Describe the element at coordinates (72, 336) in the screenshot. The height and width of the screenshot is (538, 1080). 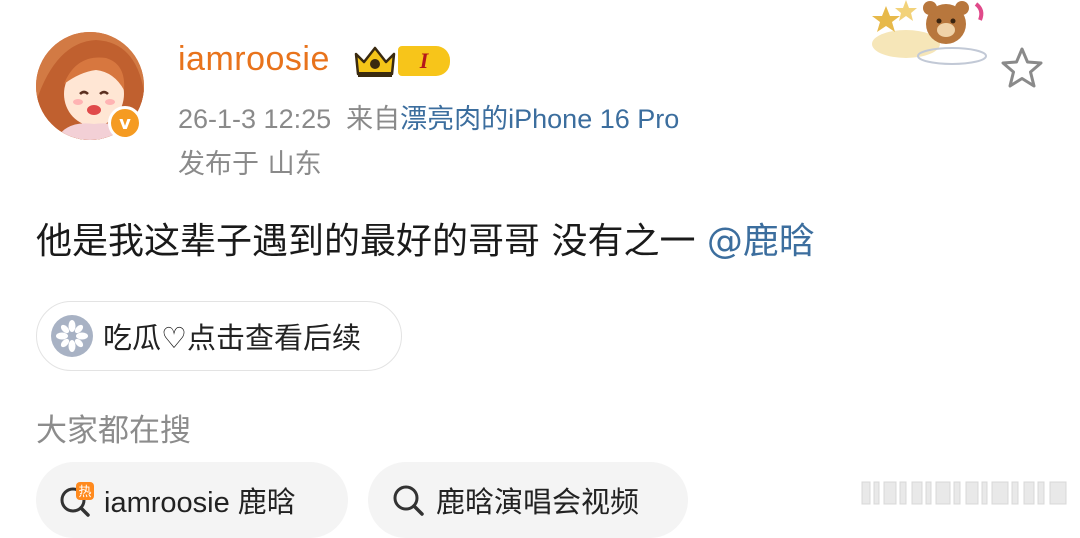
I see `melon-seed-icon` at that location.